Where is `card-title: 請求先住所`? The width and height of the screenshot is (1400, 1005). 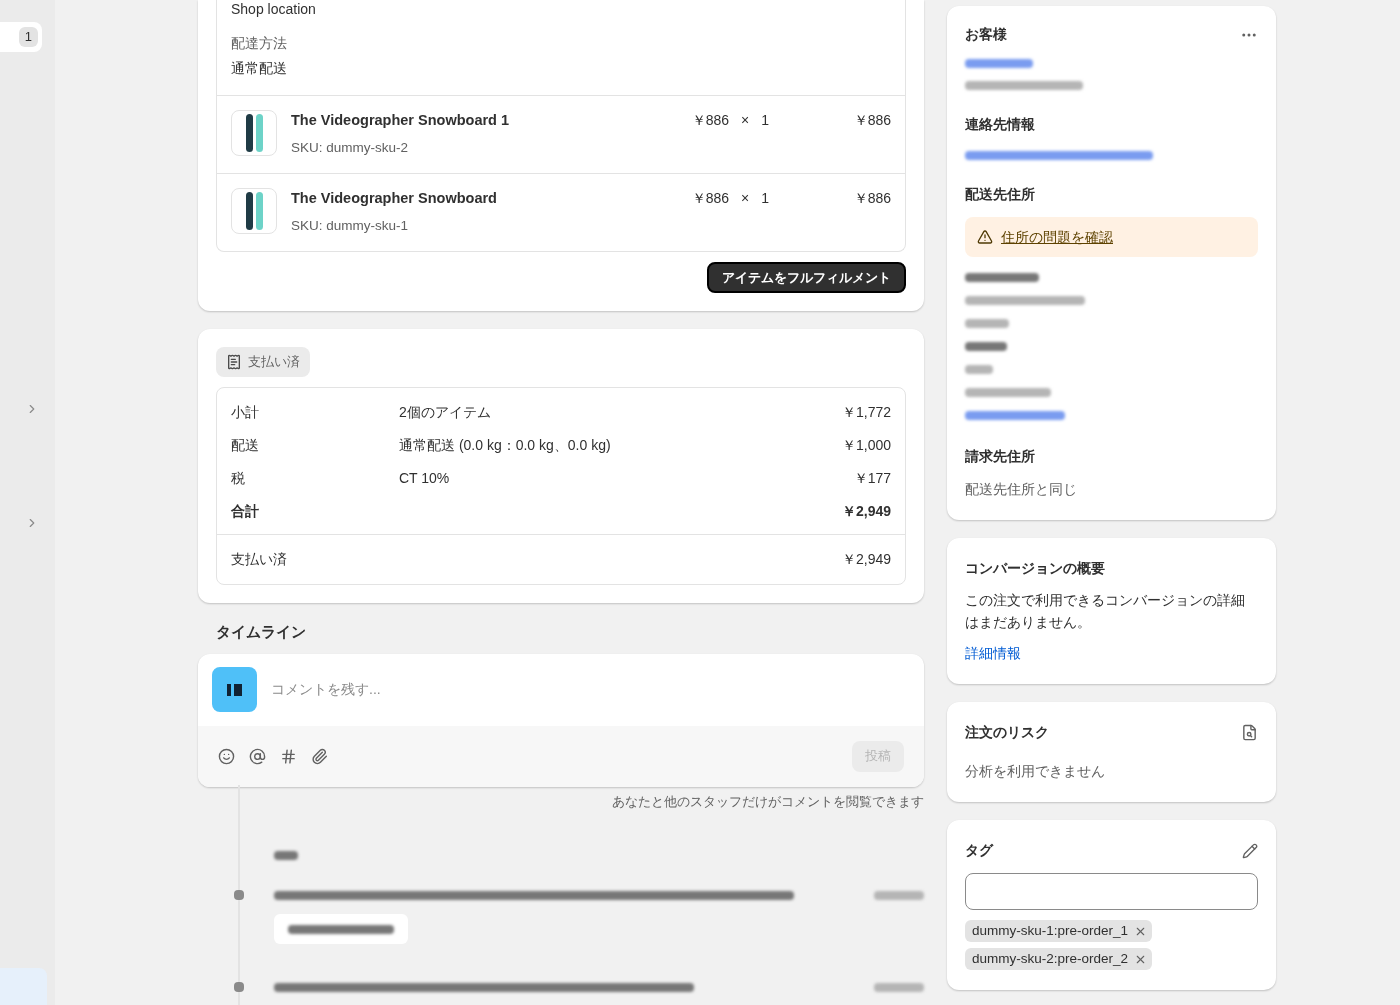 card-title: 請求先住所 is located at coordinates (1000, 456).